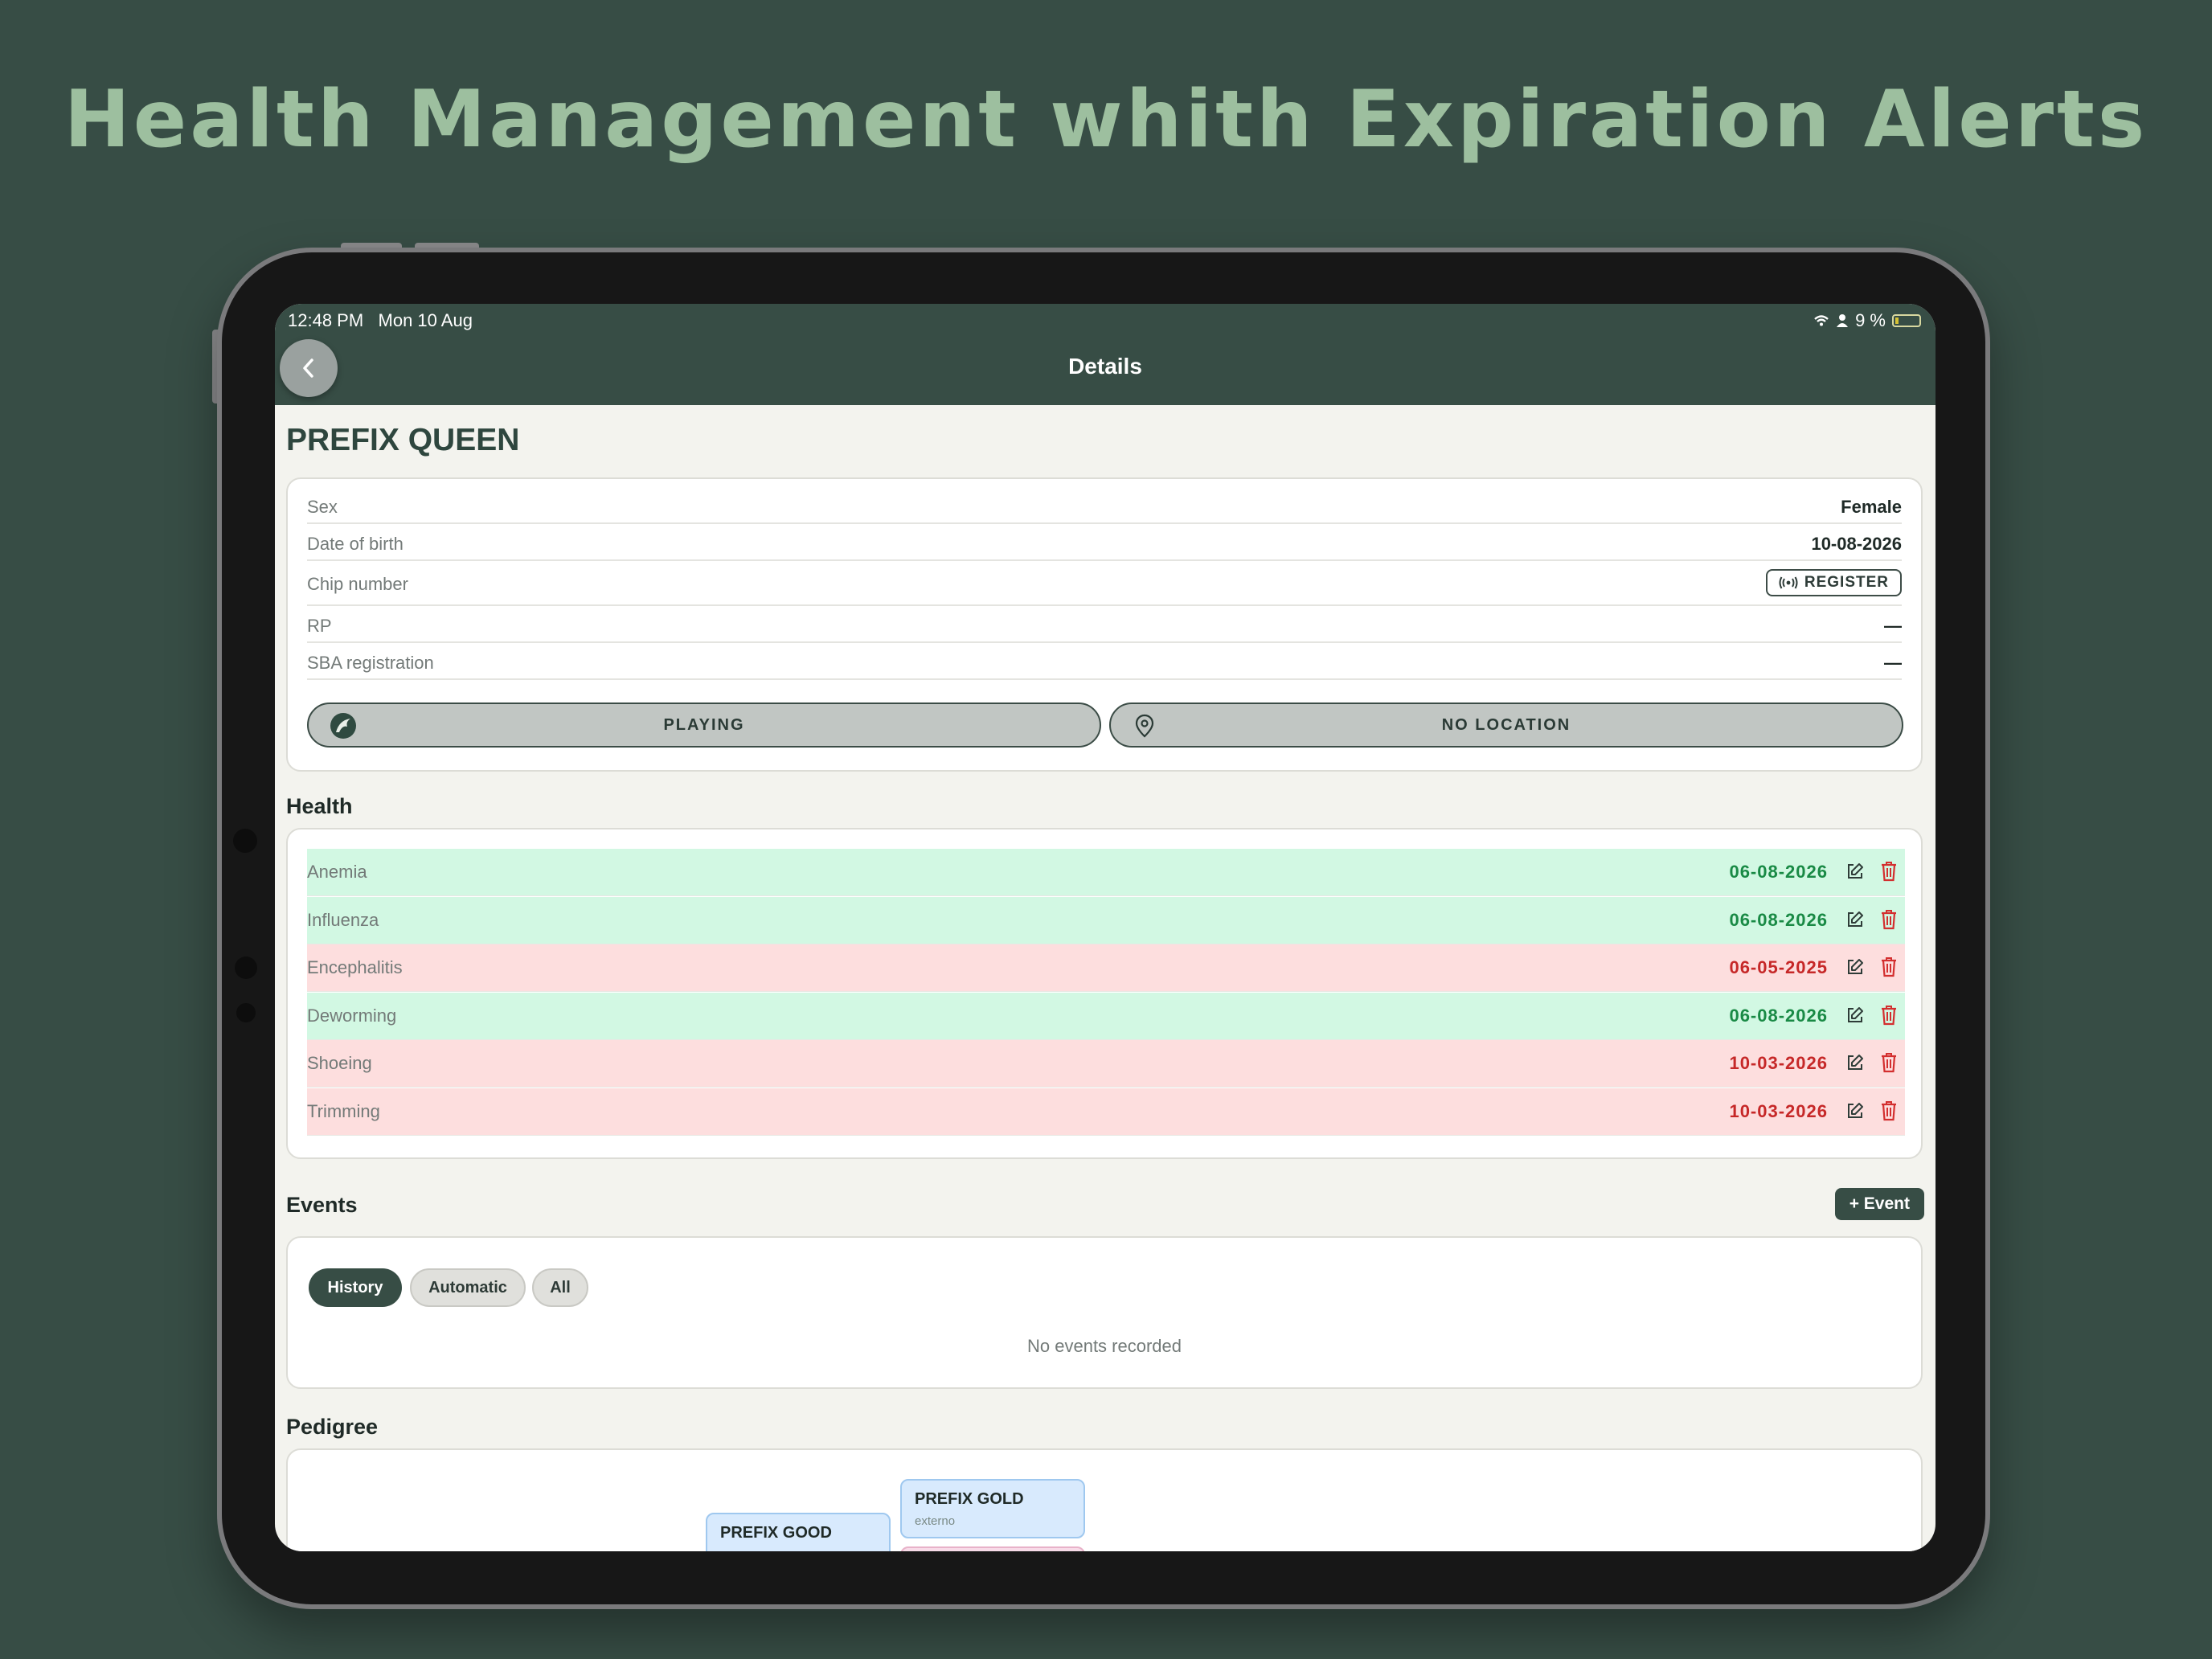 The image size is (2212, 1659). What do you see at coordinates (1105, 366) in the screenshot?
I see `page-title: Details` at bounding box center [1105, 366].